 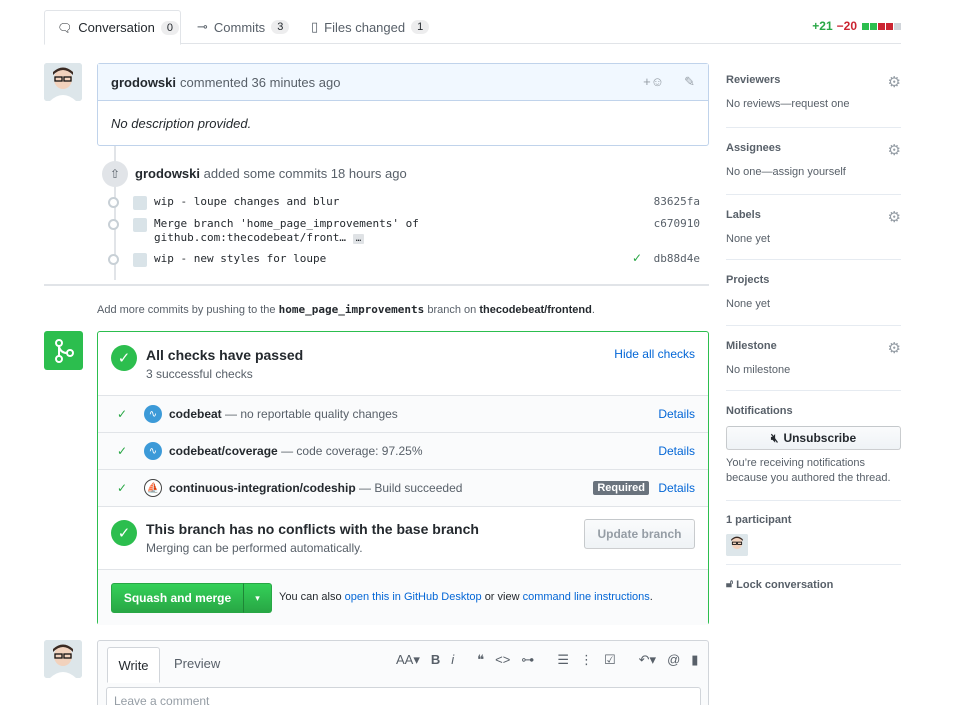 What do you see at coordinates (225, 355) in the screenshot?
I see `checks-status-title: All checks have passed` at bounding box center [225, 355].